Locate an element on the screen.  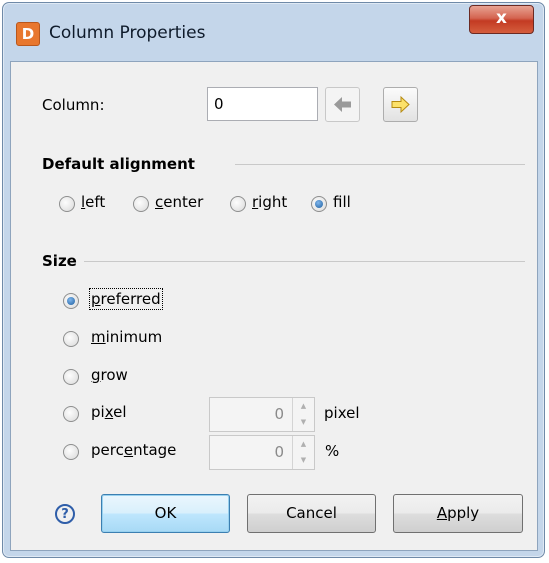
percentage-spinner-buttons: ▲ ▼ is located at coordinates (303, 452).